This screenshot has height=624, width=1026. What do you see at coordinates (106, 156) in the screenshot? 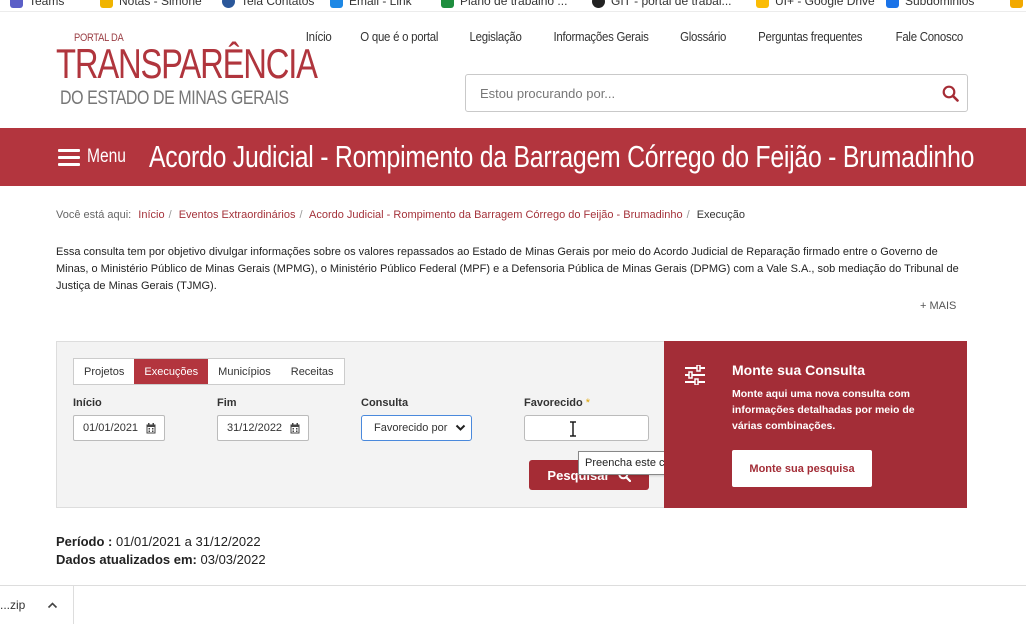
I see `menu-label: Menu` at bounding box center [106, 156].